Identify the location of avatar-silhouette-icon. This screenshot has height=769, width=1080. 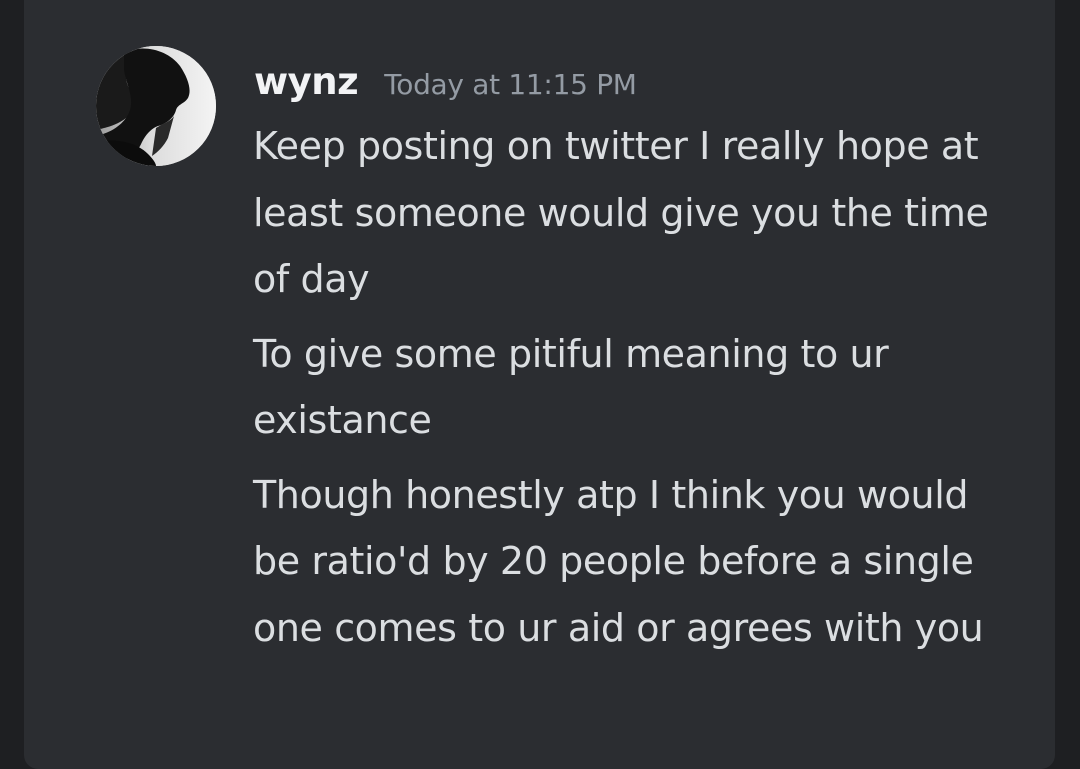
(156, 106).